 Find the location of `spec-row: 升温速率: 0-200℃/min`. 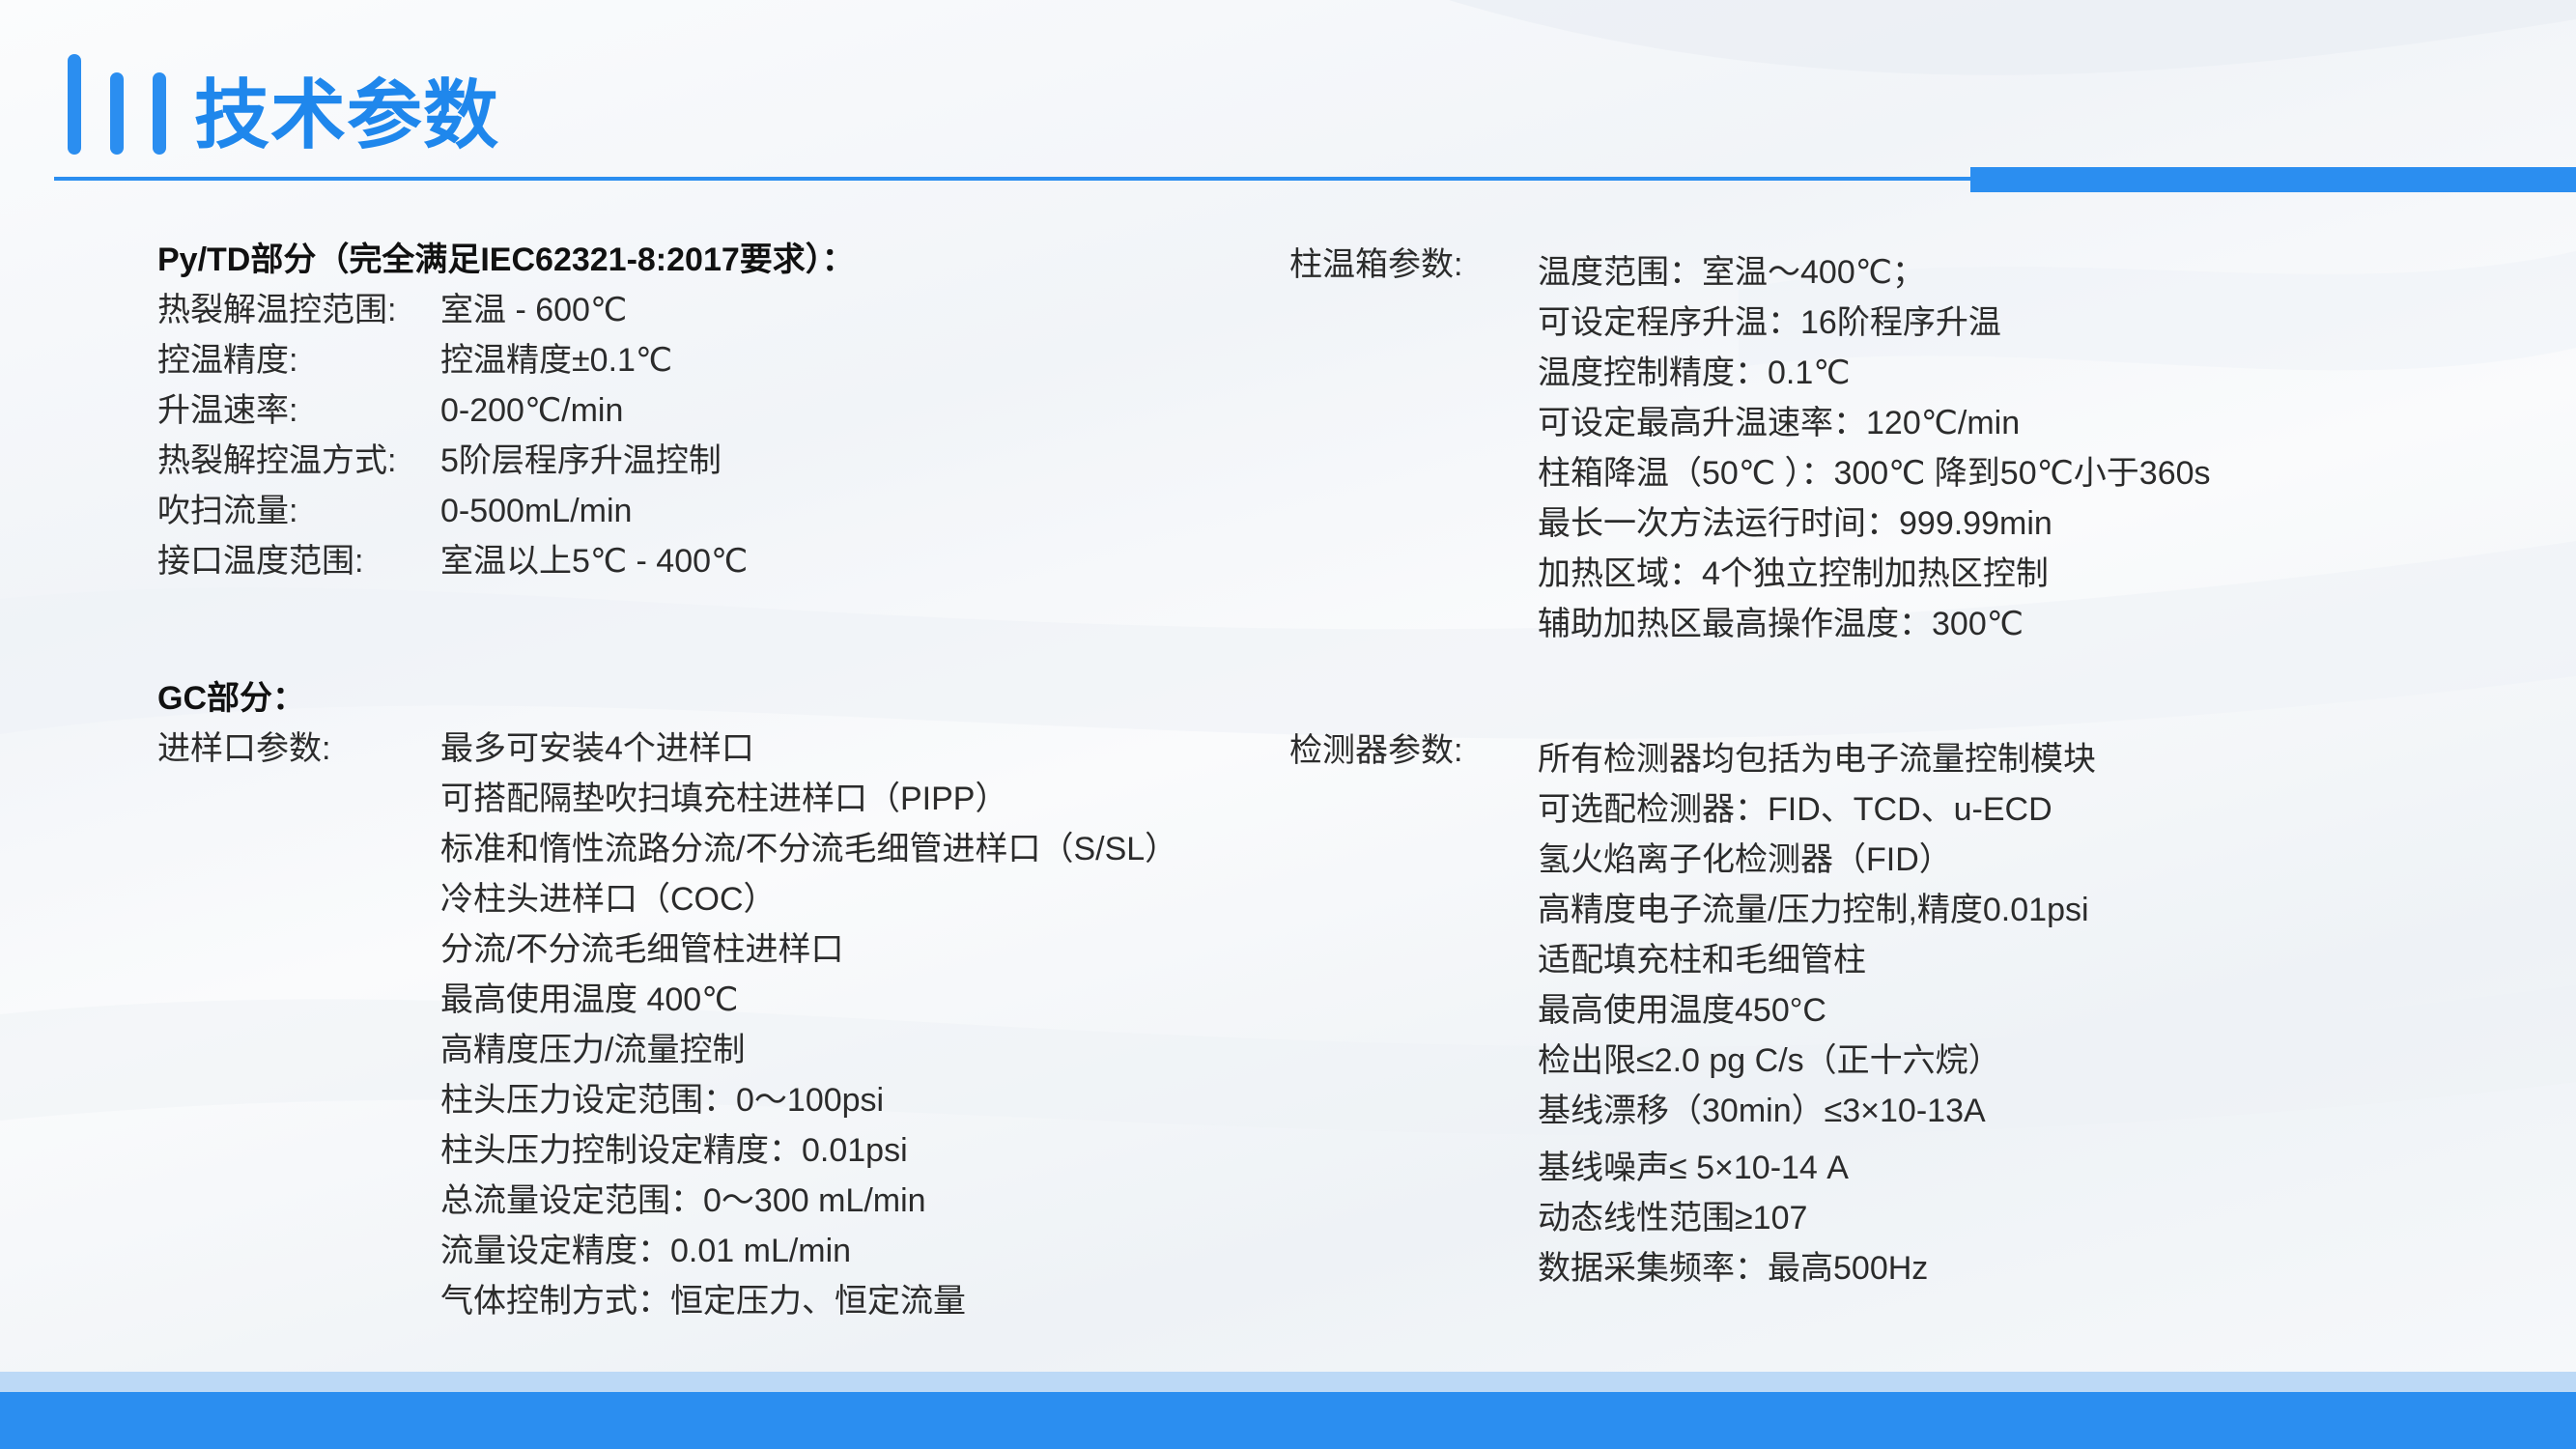

spec-row: 升温速率: 0-200℃/min is located at coordinates (506, 410).